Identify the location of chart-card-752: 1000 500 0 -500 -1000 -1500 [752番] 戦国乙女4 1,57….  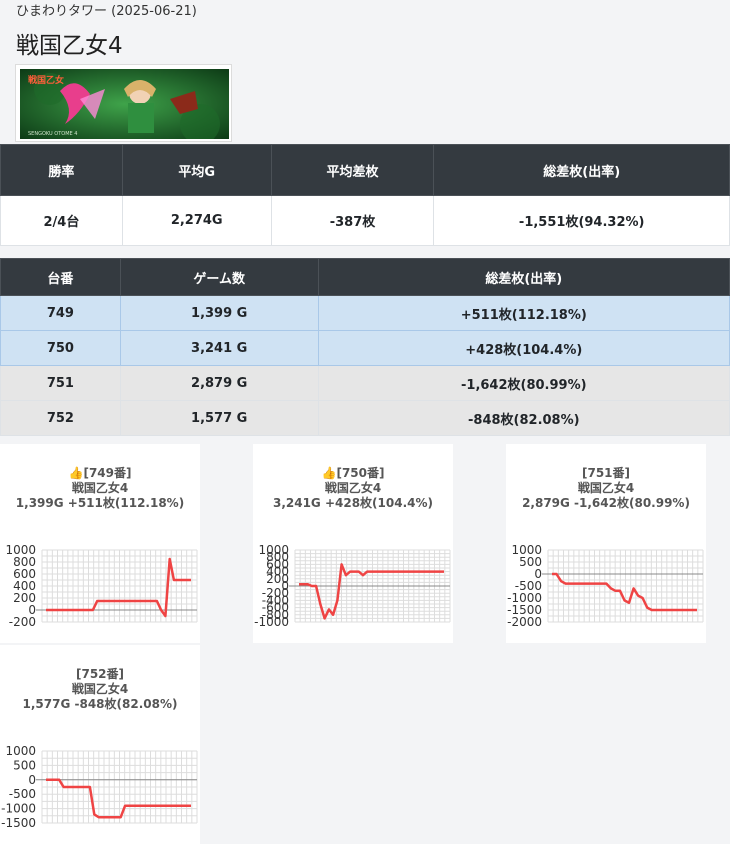
(100, 744).